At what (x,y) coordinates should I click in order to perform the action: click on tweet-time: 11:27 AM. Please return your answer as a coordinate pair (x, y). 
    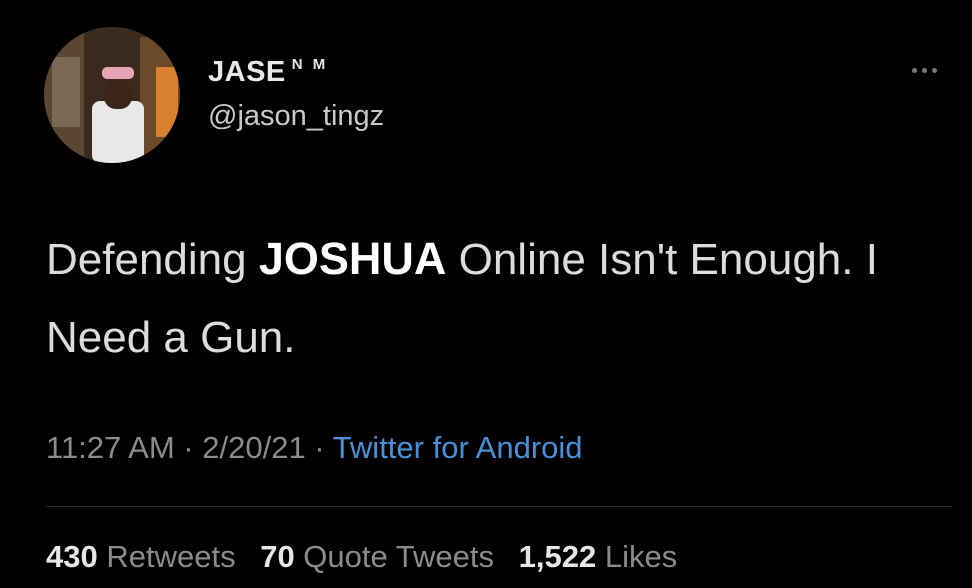
    Looking at the image, I should click on (110, 447).